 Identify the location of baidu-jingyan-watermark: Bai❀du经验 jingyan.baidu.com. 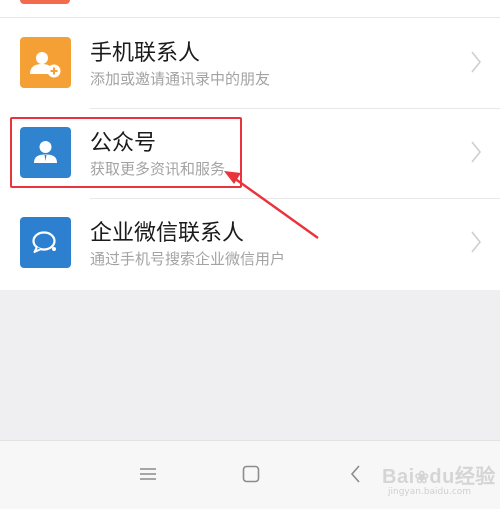
(439, 480).